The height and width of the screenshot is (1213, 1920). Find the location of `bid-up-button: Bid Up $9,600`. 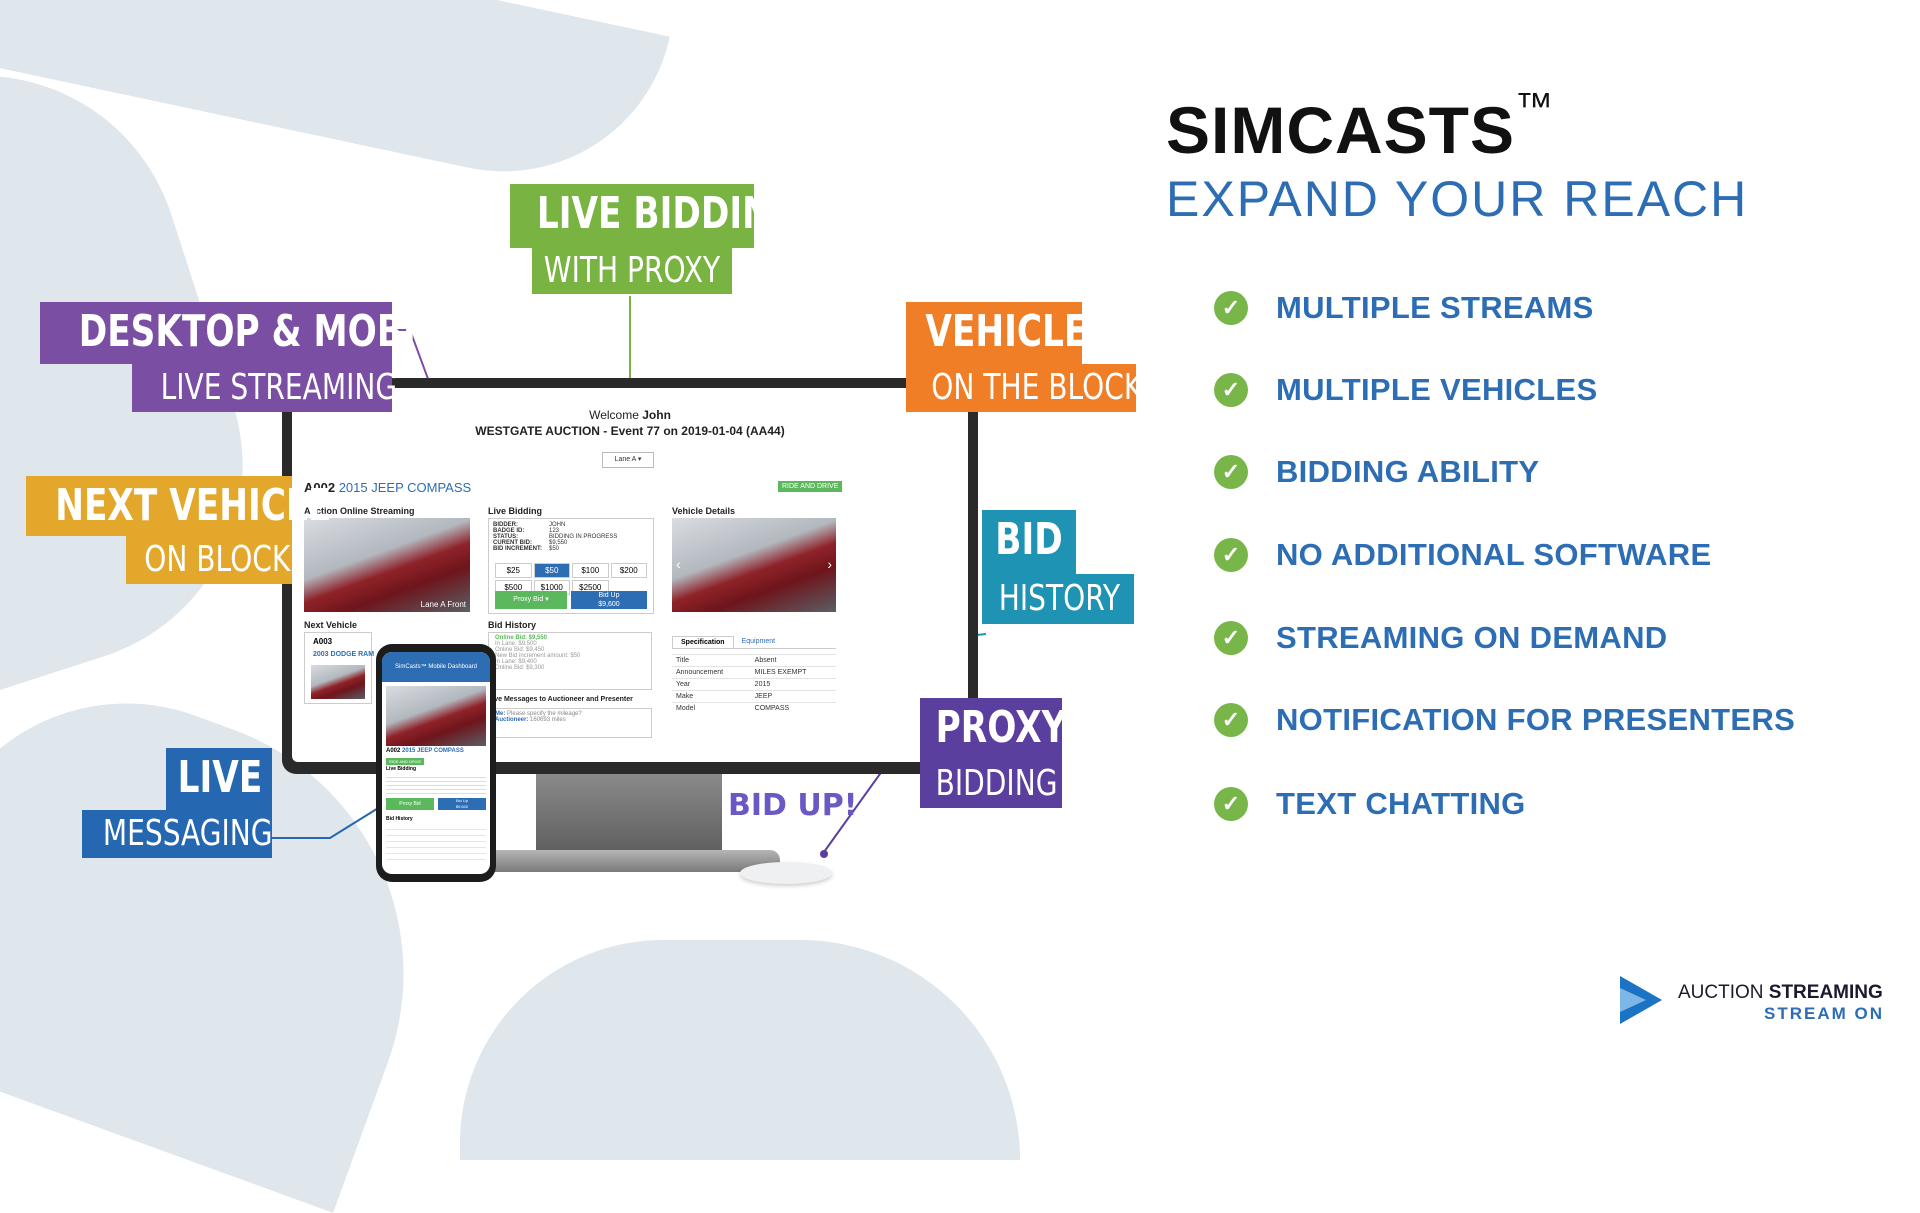

bid-up-button: Bid Up $9,600 is located at coordinates (609, 600).